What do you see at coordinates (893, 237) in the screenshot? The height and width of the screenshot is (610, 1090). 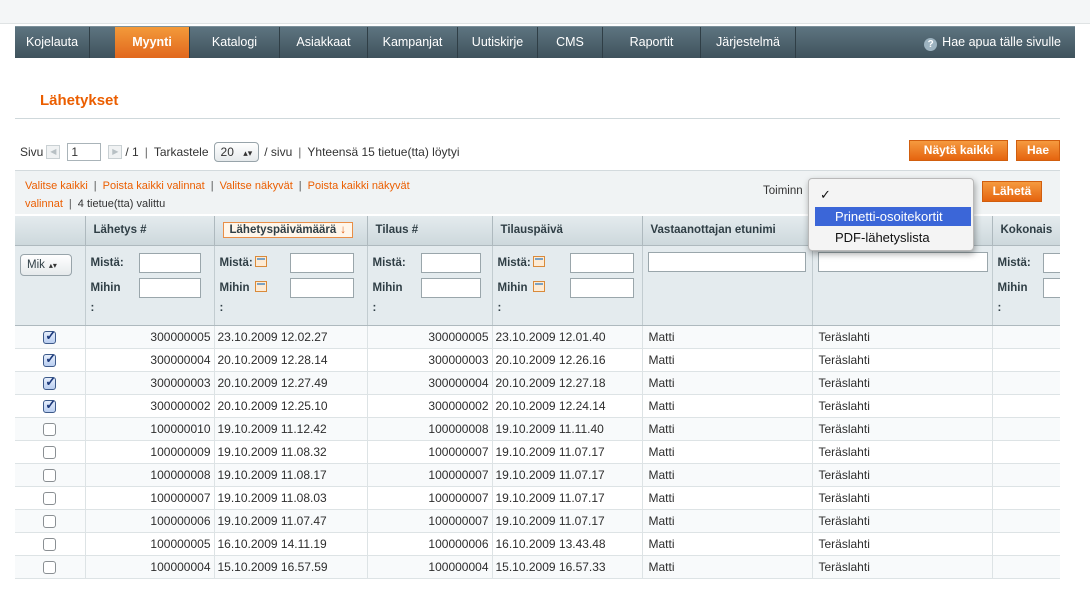 I see `dropdown-option-pdf: PDF-lähetyslista` at bounding box center [893, 237].